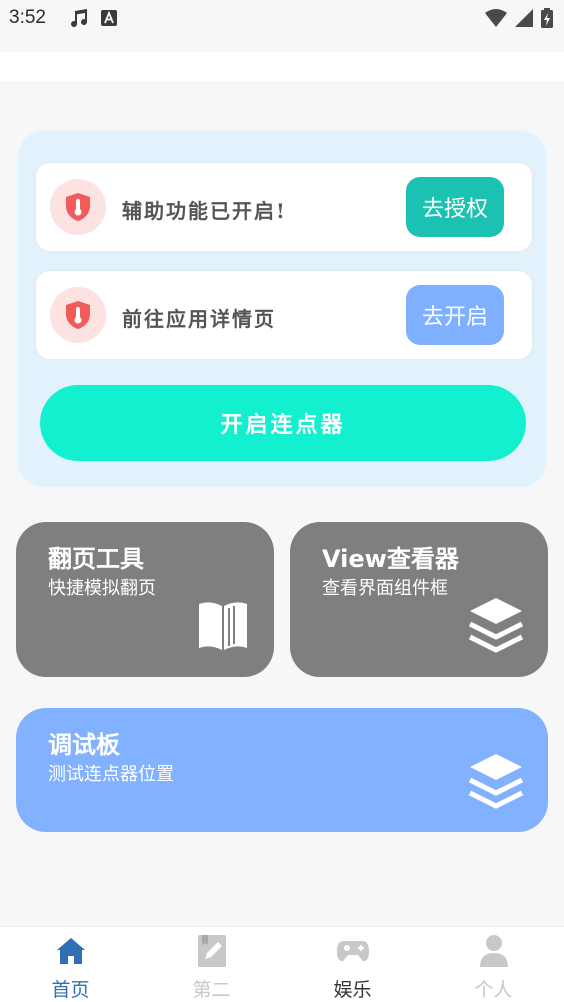 This screenshot has width=564, height=1002. What do you see at coordinates (109, 20) in the screenshot?
I see `a-box-icon` at bounding box center [109, 20].